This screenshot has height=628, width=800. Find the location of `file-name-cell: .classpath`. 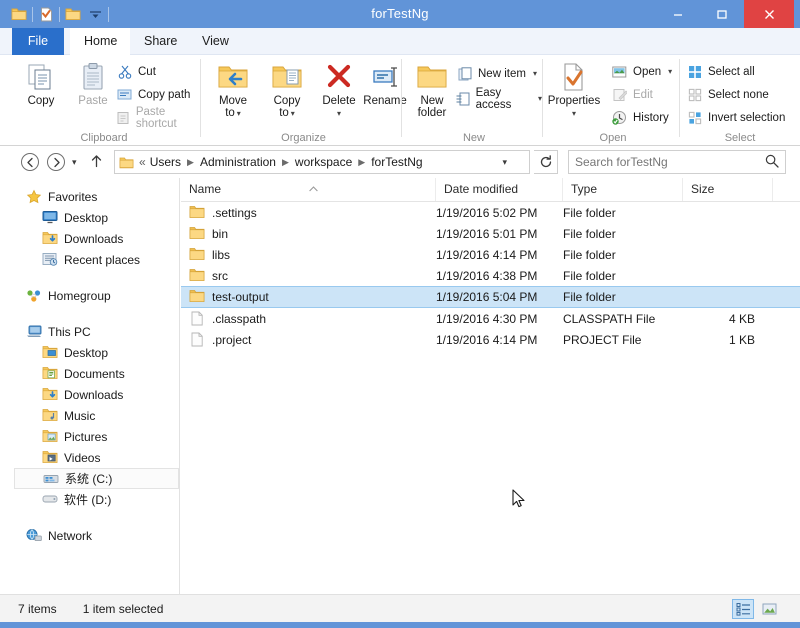

file-name-cell: .classpath is located at coordinates (308, 319).